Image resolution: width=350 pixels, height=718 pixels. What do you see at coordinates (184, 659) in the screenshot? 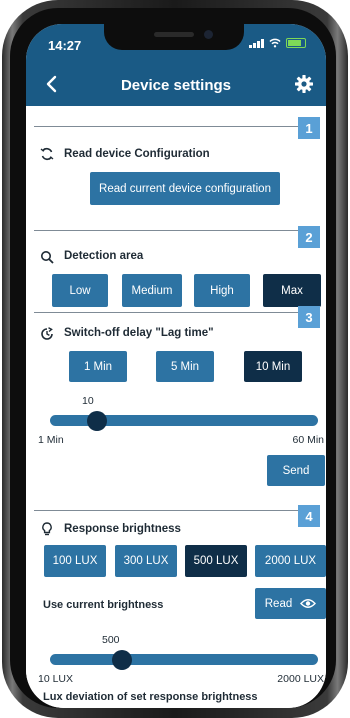
I see `brightness-slider-track` at bounding box center [184, 659].